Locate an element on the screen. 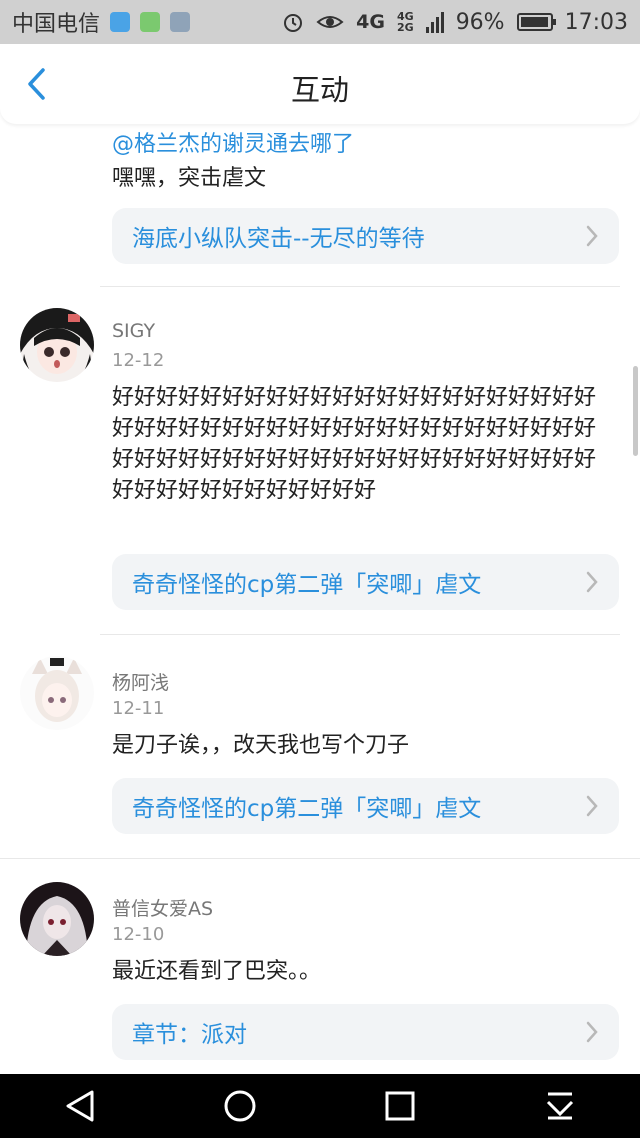 This screenshot has width=640, height=1138. comment-date: 12-11 is located at coordinates (138, 708).